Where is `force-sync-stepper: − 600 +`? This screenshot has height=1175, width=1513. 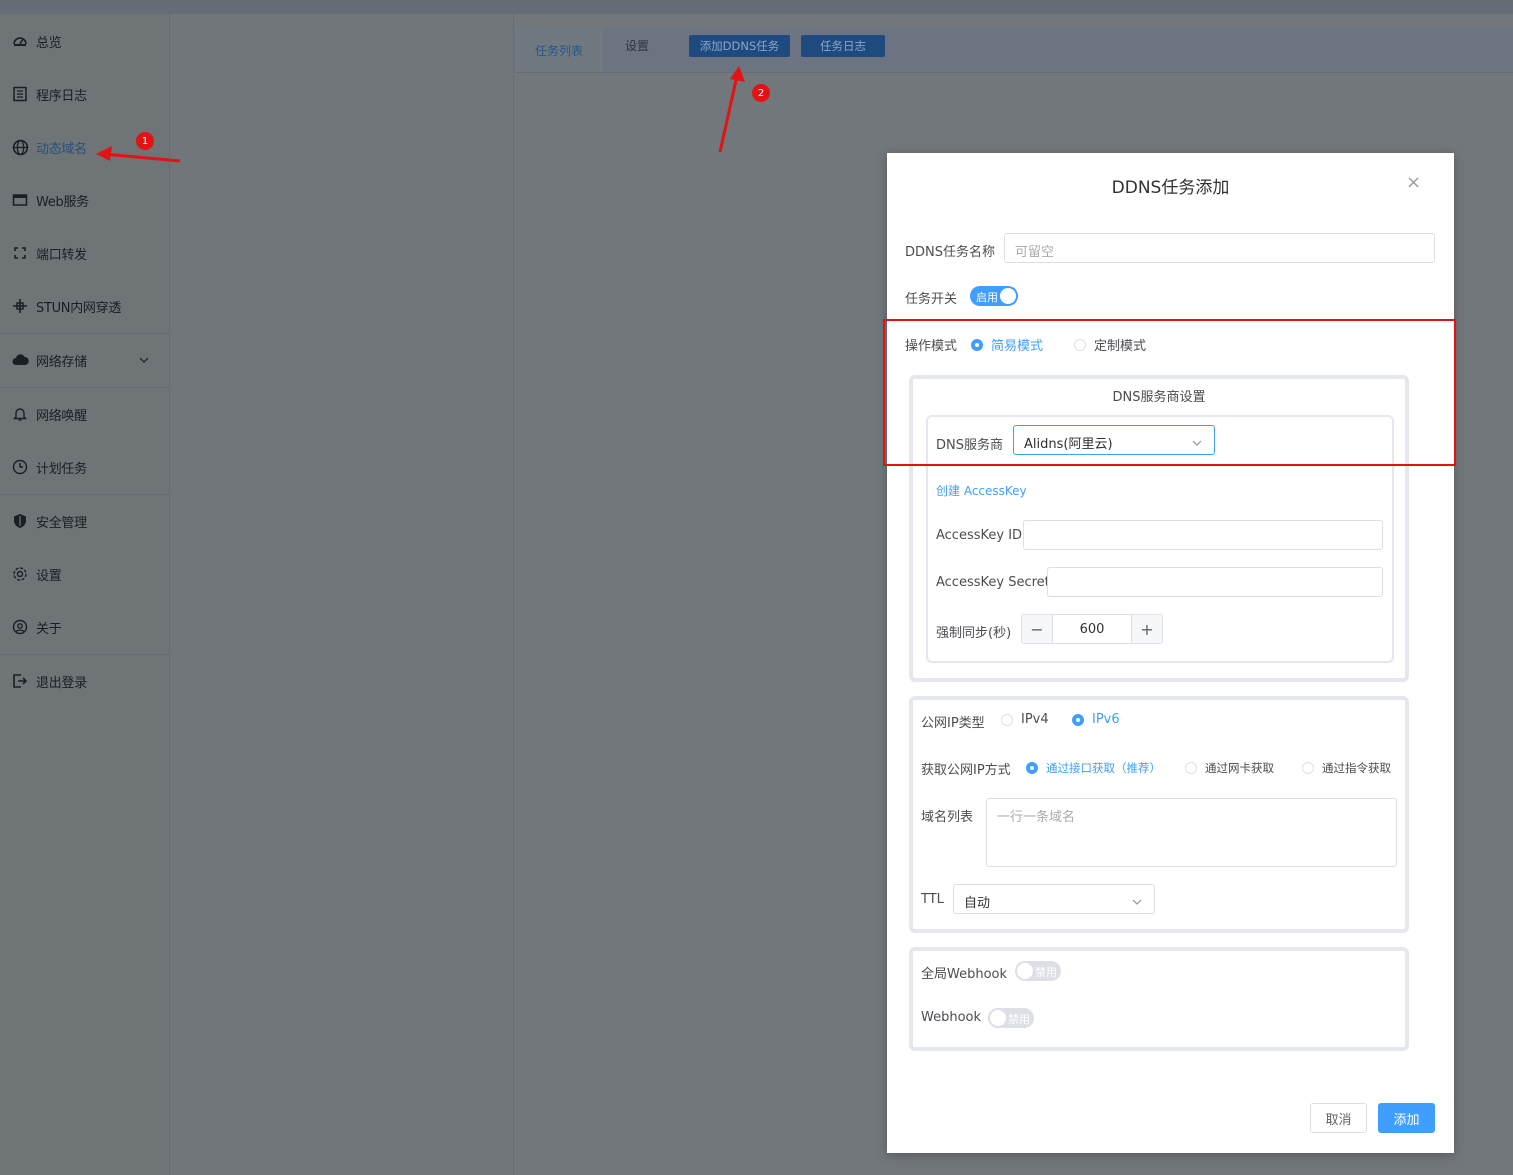 force-sync-stepper: − 600 + is located at coordinates (1092, 629).